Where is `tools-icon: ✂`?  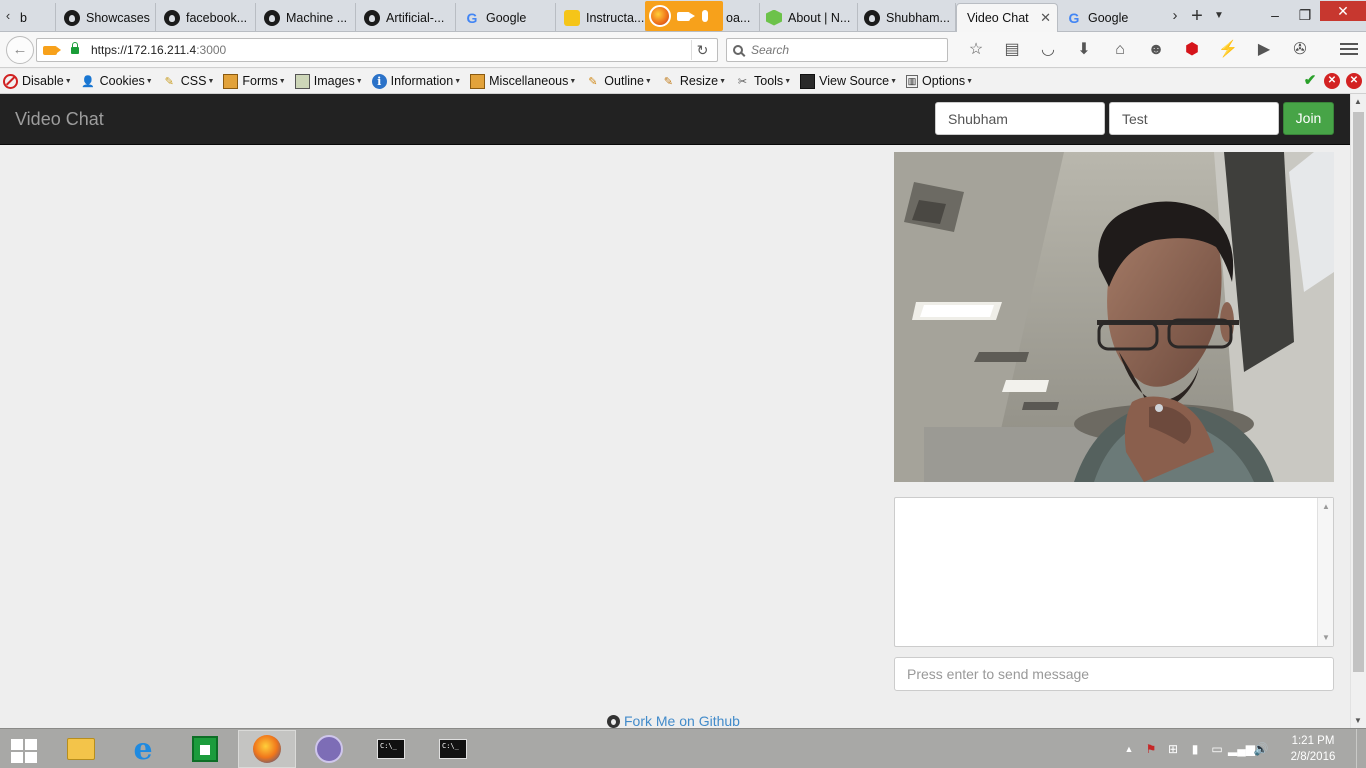 tools-icon: ✂ is located at coordinates (742, 81).